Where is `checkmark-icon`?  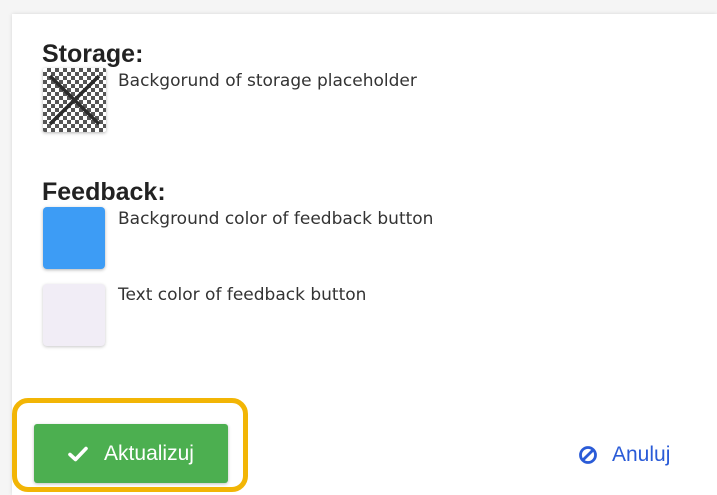 checkmark-icon is located at coordinates (78, 453).